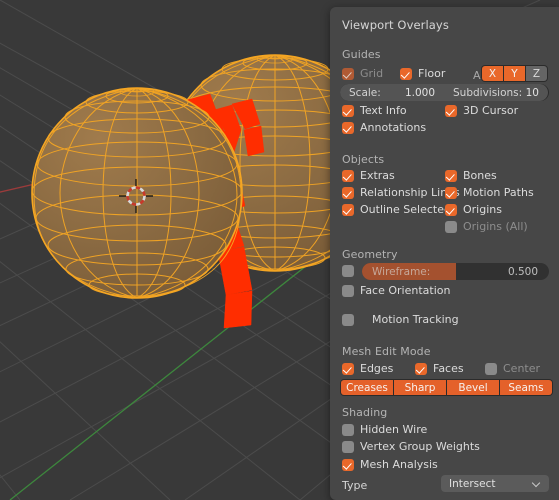 This screenshot has width=559, height=500. What do you see at coordinates (367, 387) in the screenshot?
I see `button-creases: Creases` at bounding box center [367, 387].